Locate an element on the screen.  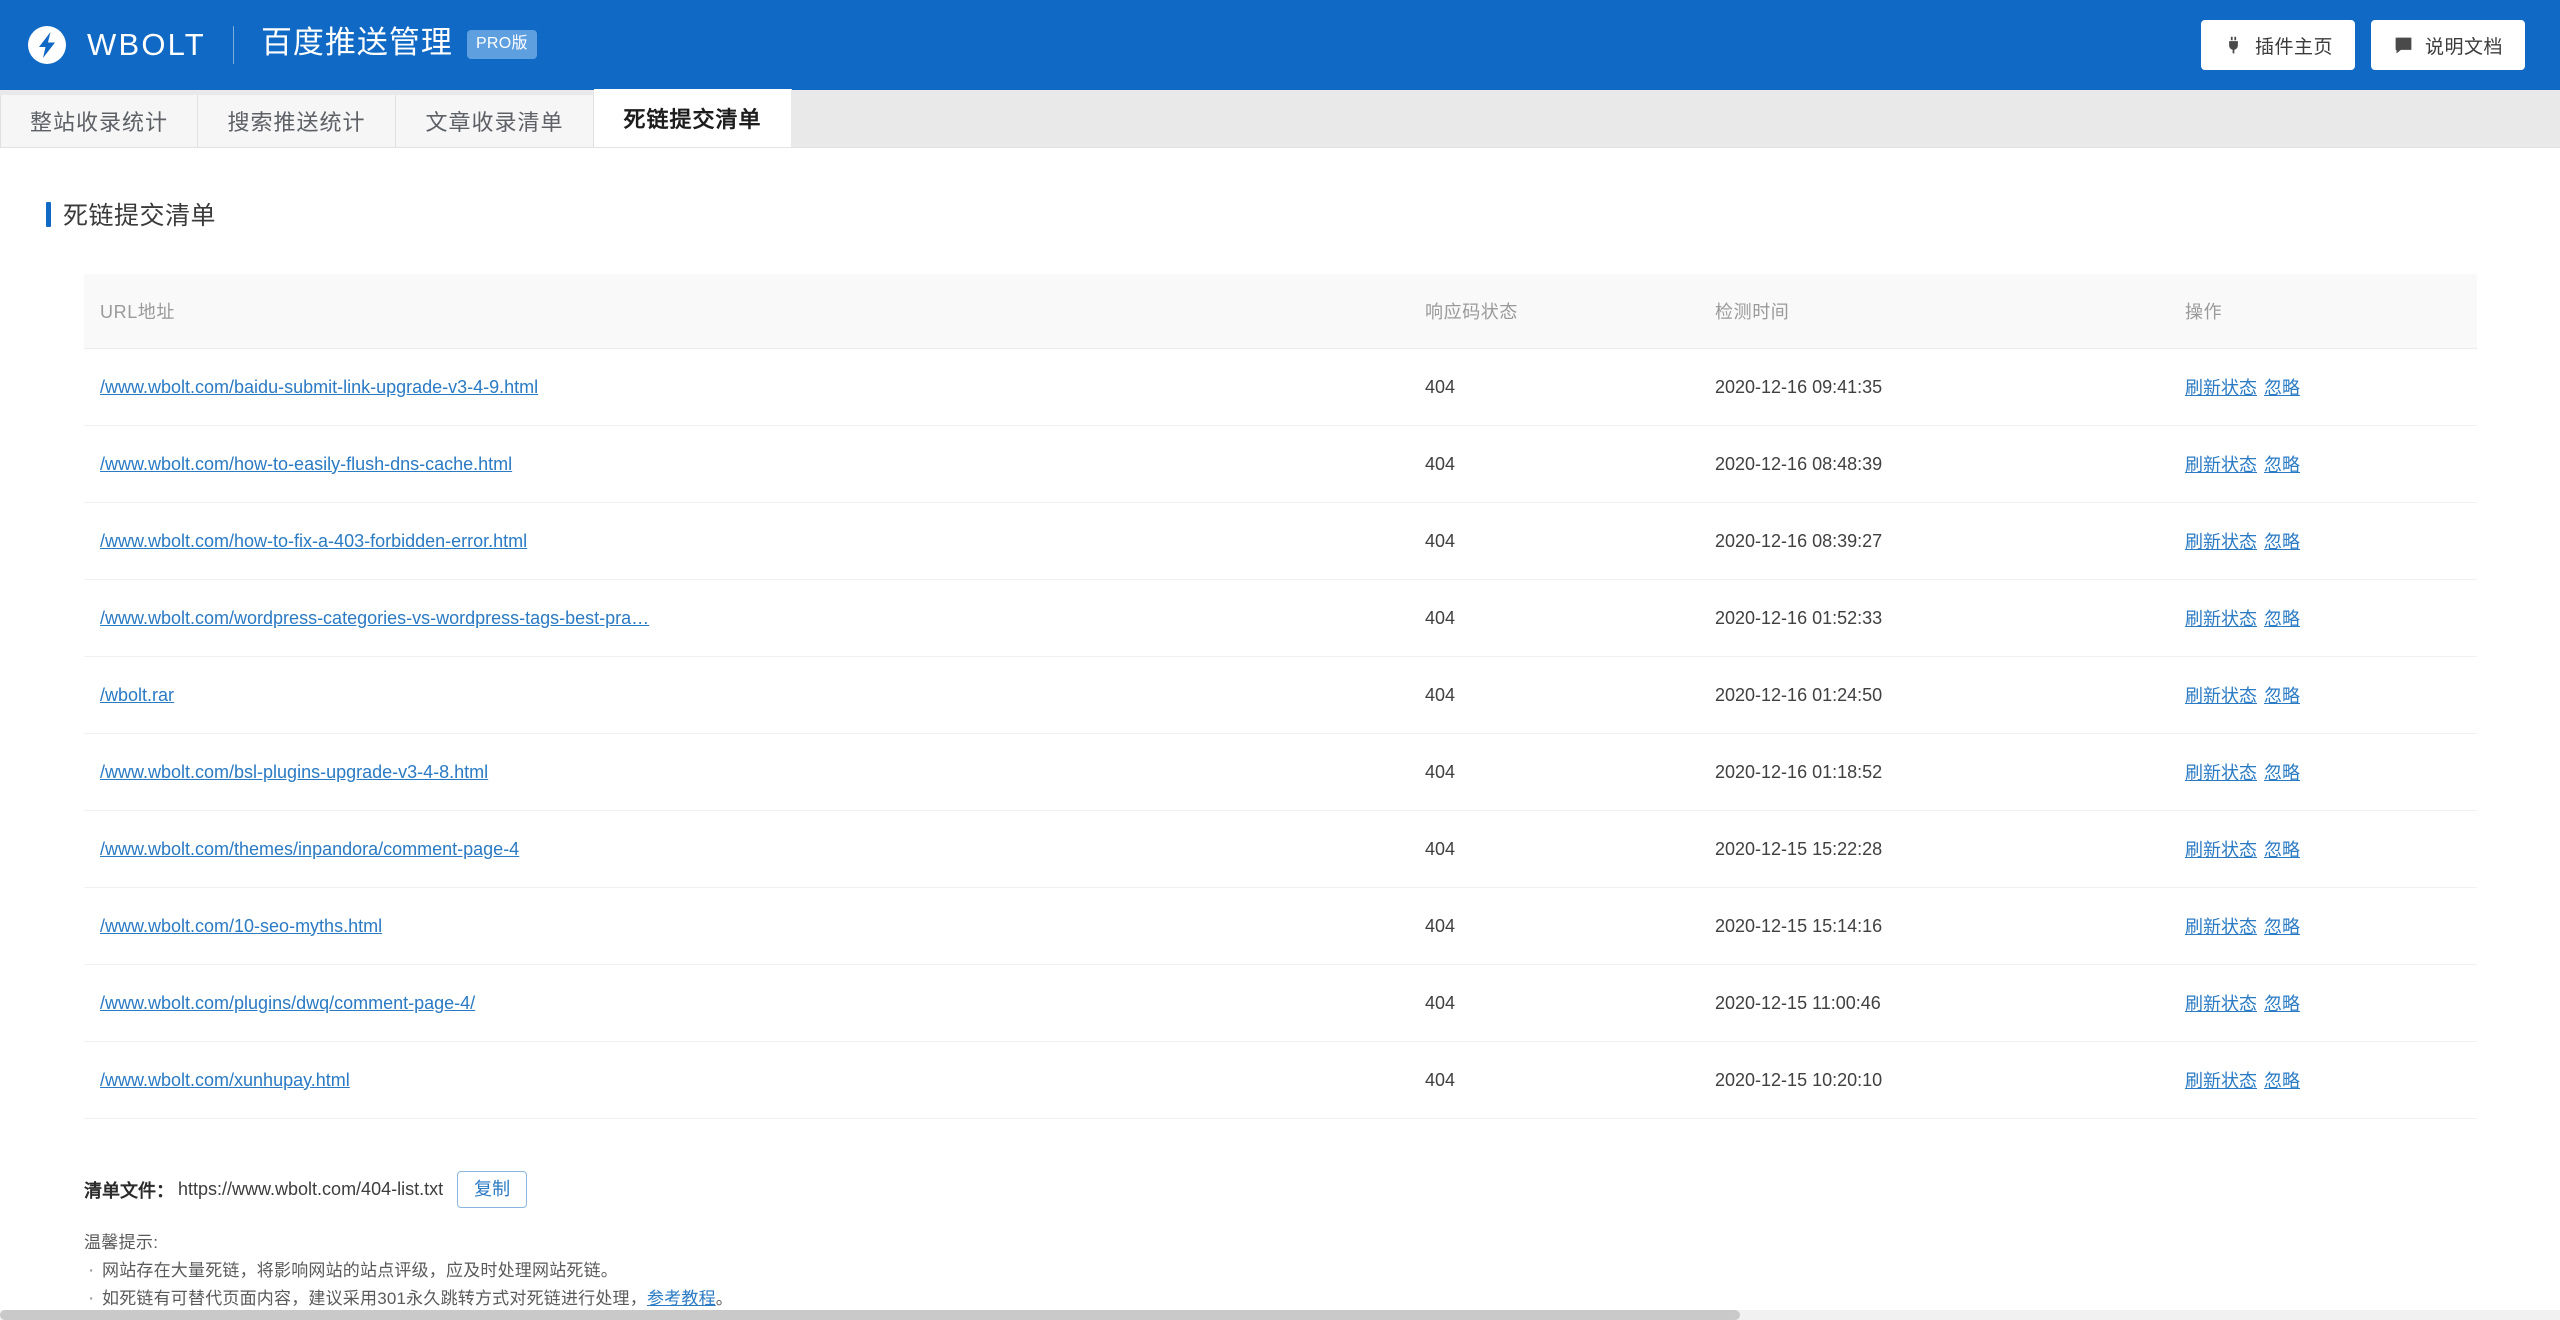
tab-label: 死链提交清单 is located at coordinates (692, 119).